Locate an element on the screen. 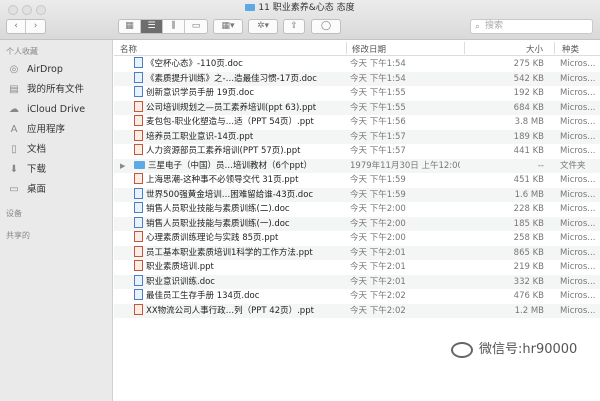 The height and width of the screenshot is (401, 600). file-name: 职业素质培训.ppt is located at coordinates (239, 267).